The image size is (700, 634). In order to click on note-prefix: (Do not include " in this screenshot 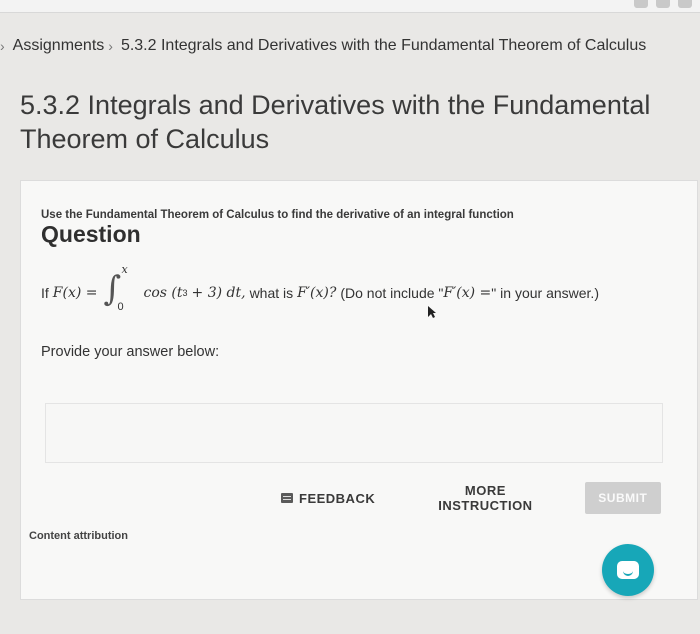, I will do `click(392, 293)`.